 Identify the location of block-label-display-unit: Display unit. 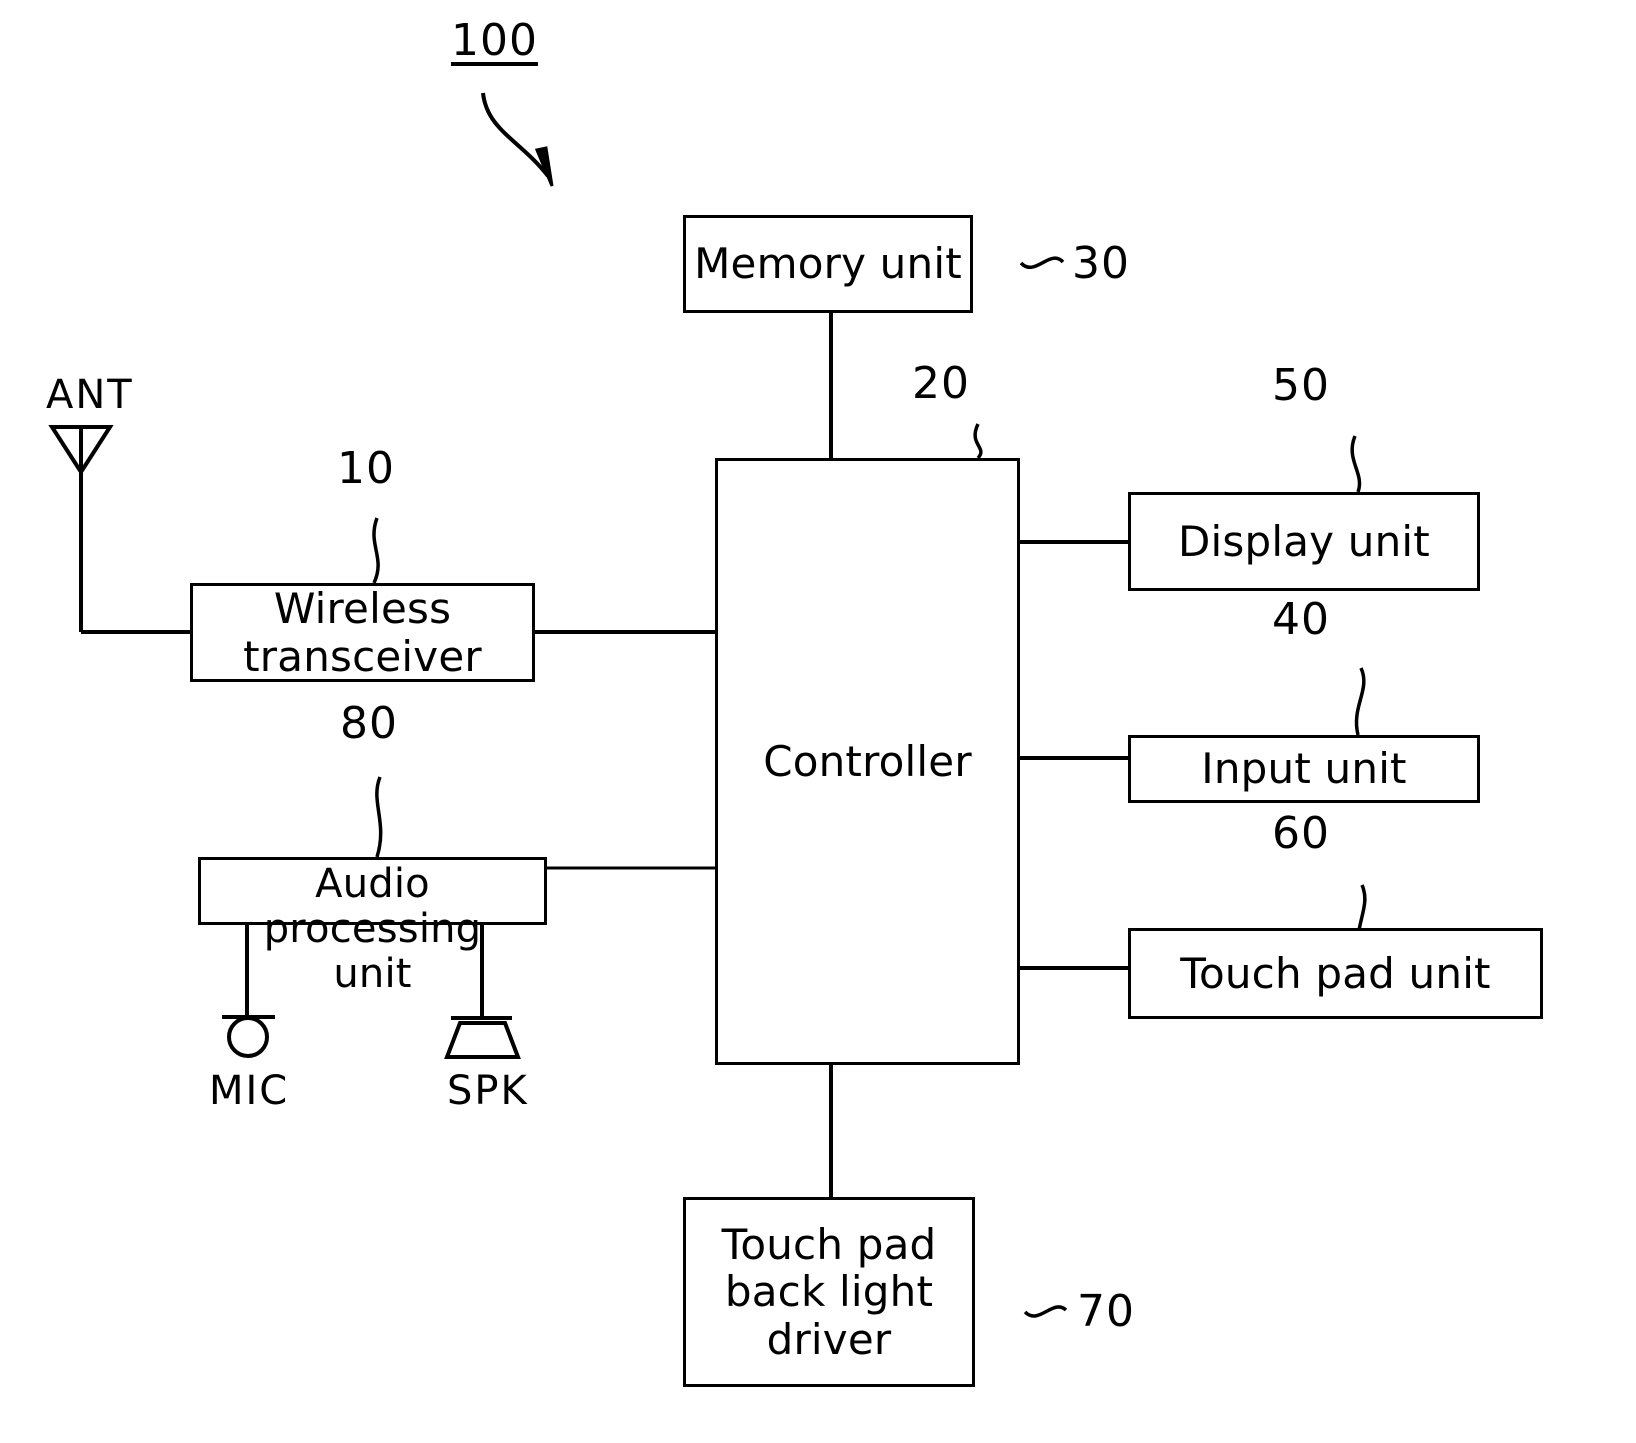
(1304, 541).